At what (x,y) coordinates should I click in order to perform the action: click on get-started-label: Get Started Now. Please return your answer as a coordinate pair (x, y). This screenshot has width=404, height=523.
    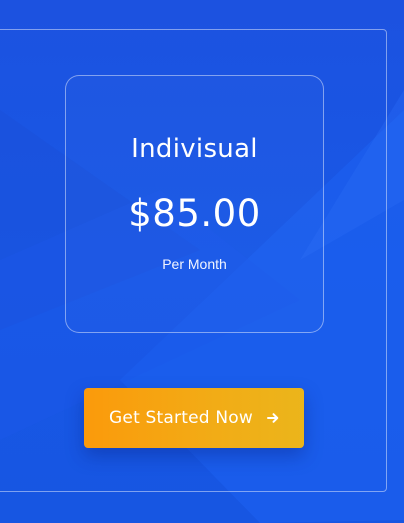
    Looking at the image, I should click on (181, 418).